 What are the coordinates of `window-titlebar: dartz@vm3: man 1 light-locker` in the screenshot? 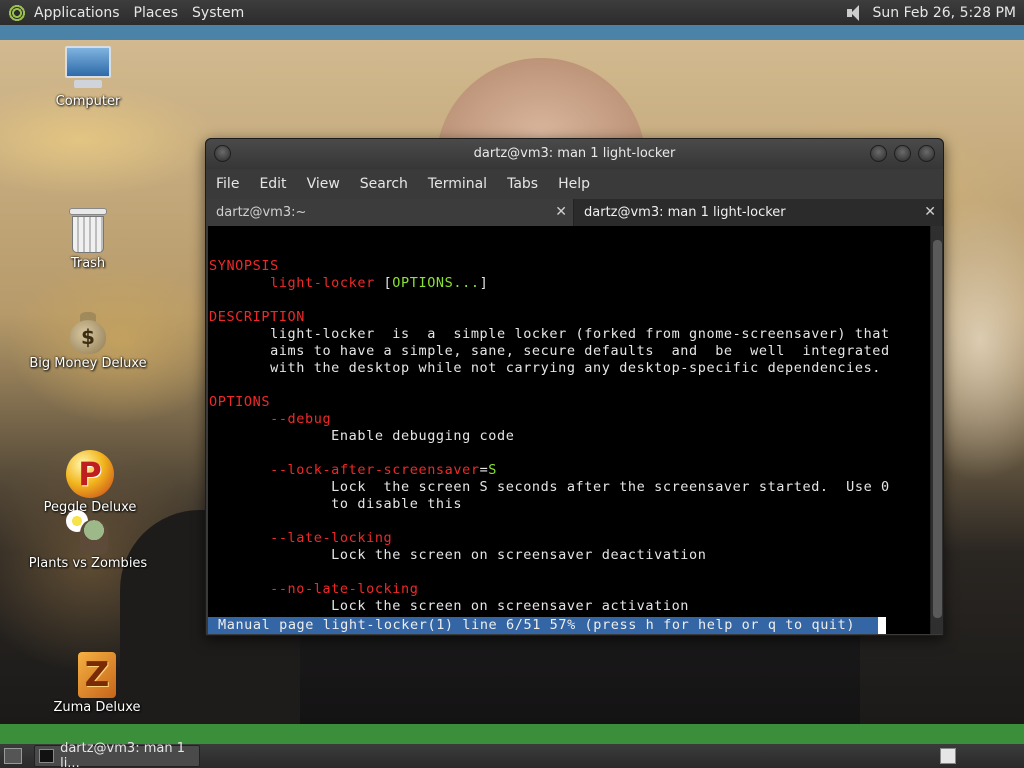 It's located at (574, 154).